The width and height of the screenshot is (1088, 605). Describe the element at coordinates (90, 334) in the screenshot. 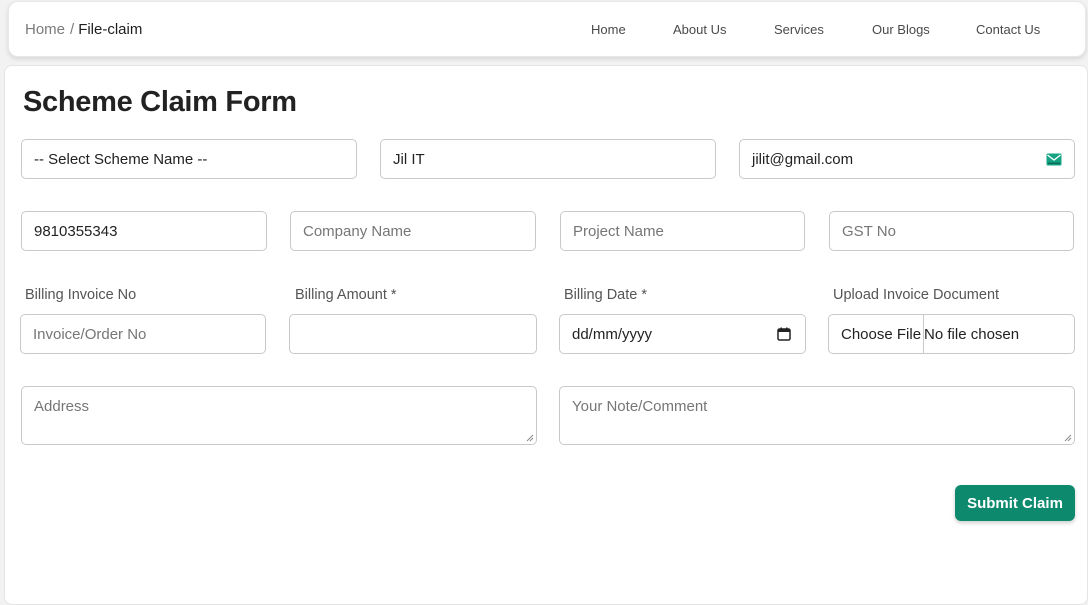

I see `invoice-no-placeholder: Invoice/Order No` at that location.